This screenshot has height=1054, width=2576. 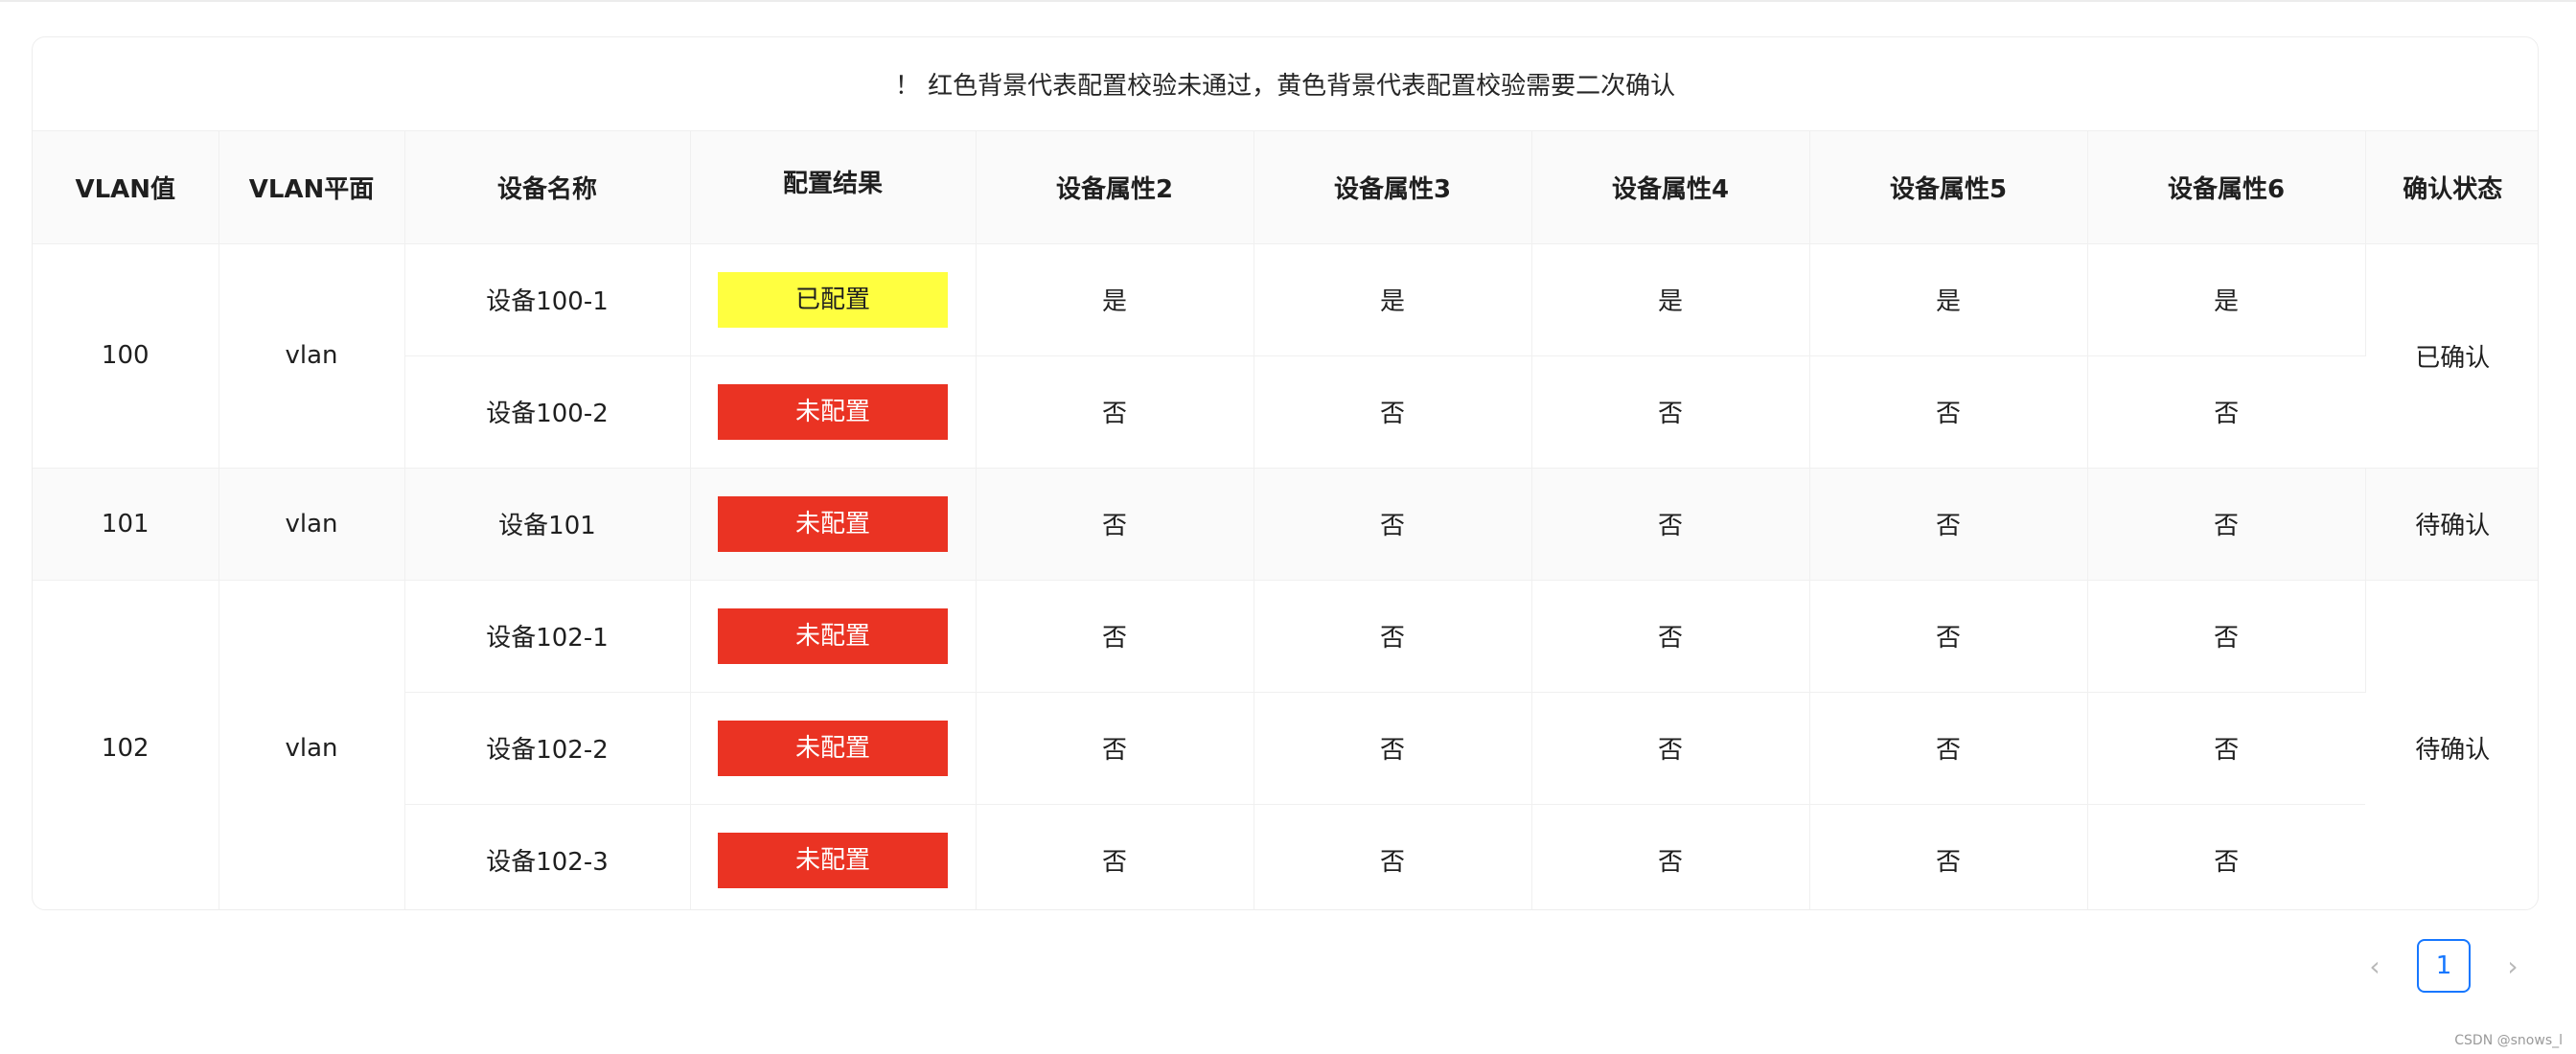 What do you see at coordinates (1115, 187) in the screenshot?
I see `column-header-attr-2: 设备属性2` at bounding box center [1115, 187].